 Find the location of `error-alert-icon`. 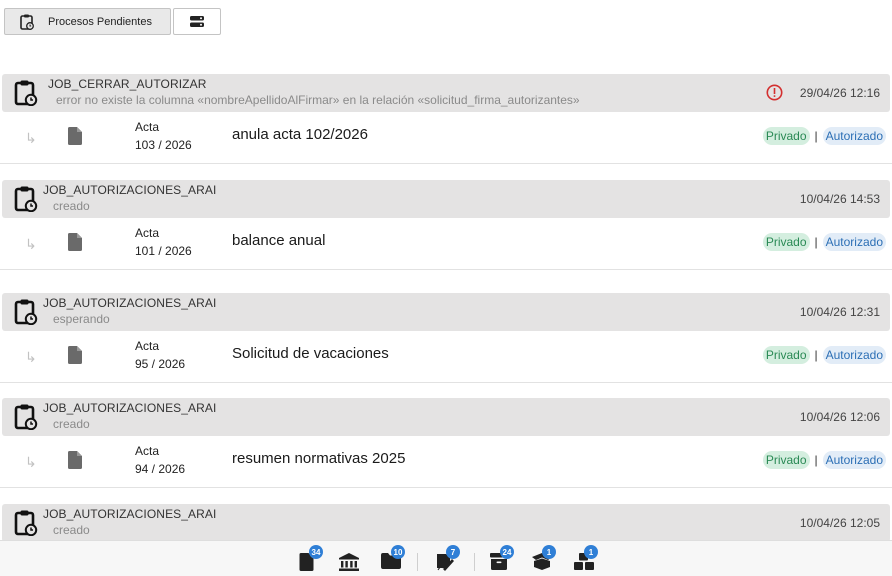

error-alert-icon is located at coordinates (774, 92).